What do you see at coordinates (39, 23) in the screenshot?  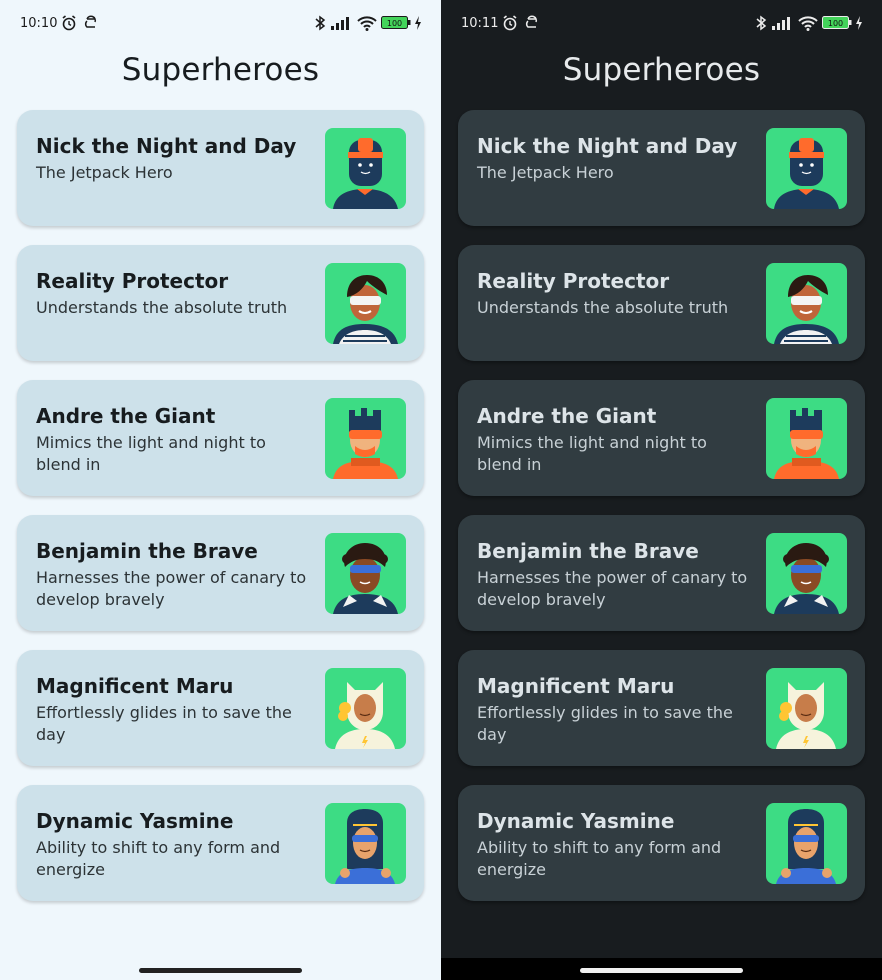 I see `status-time: 10:10` at bounding box center [39, 23].